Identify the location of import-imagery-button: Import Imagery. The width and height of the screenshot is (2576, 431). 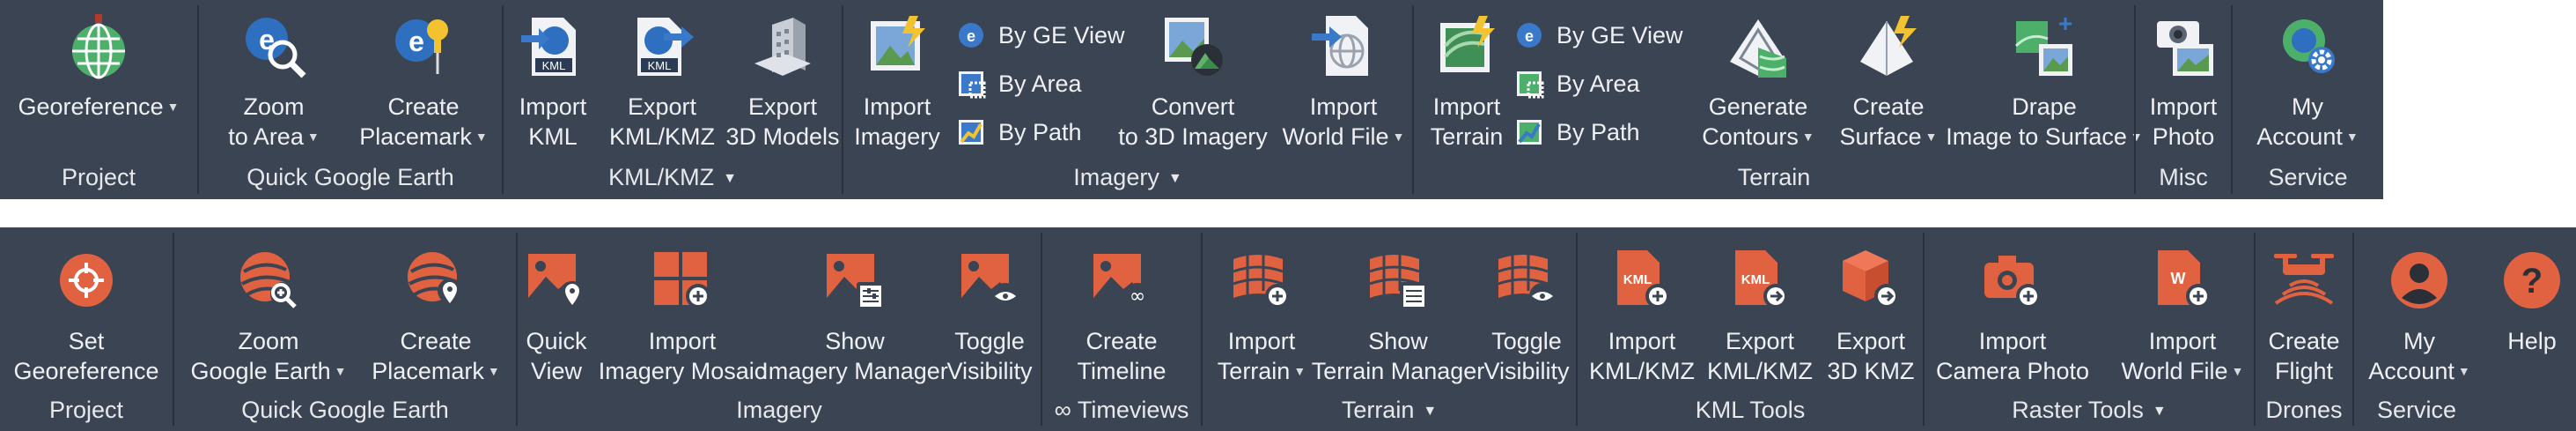
(898, 82).